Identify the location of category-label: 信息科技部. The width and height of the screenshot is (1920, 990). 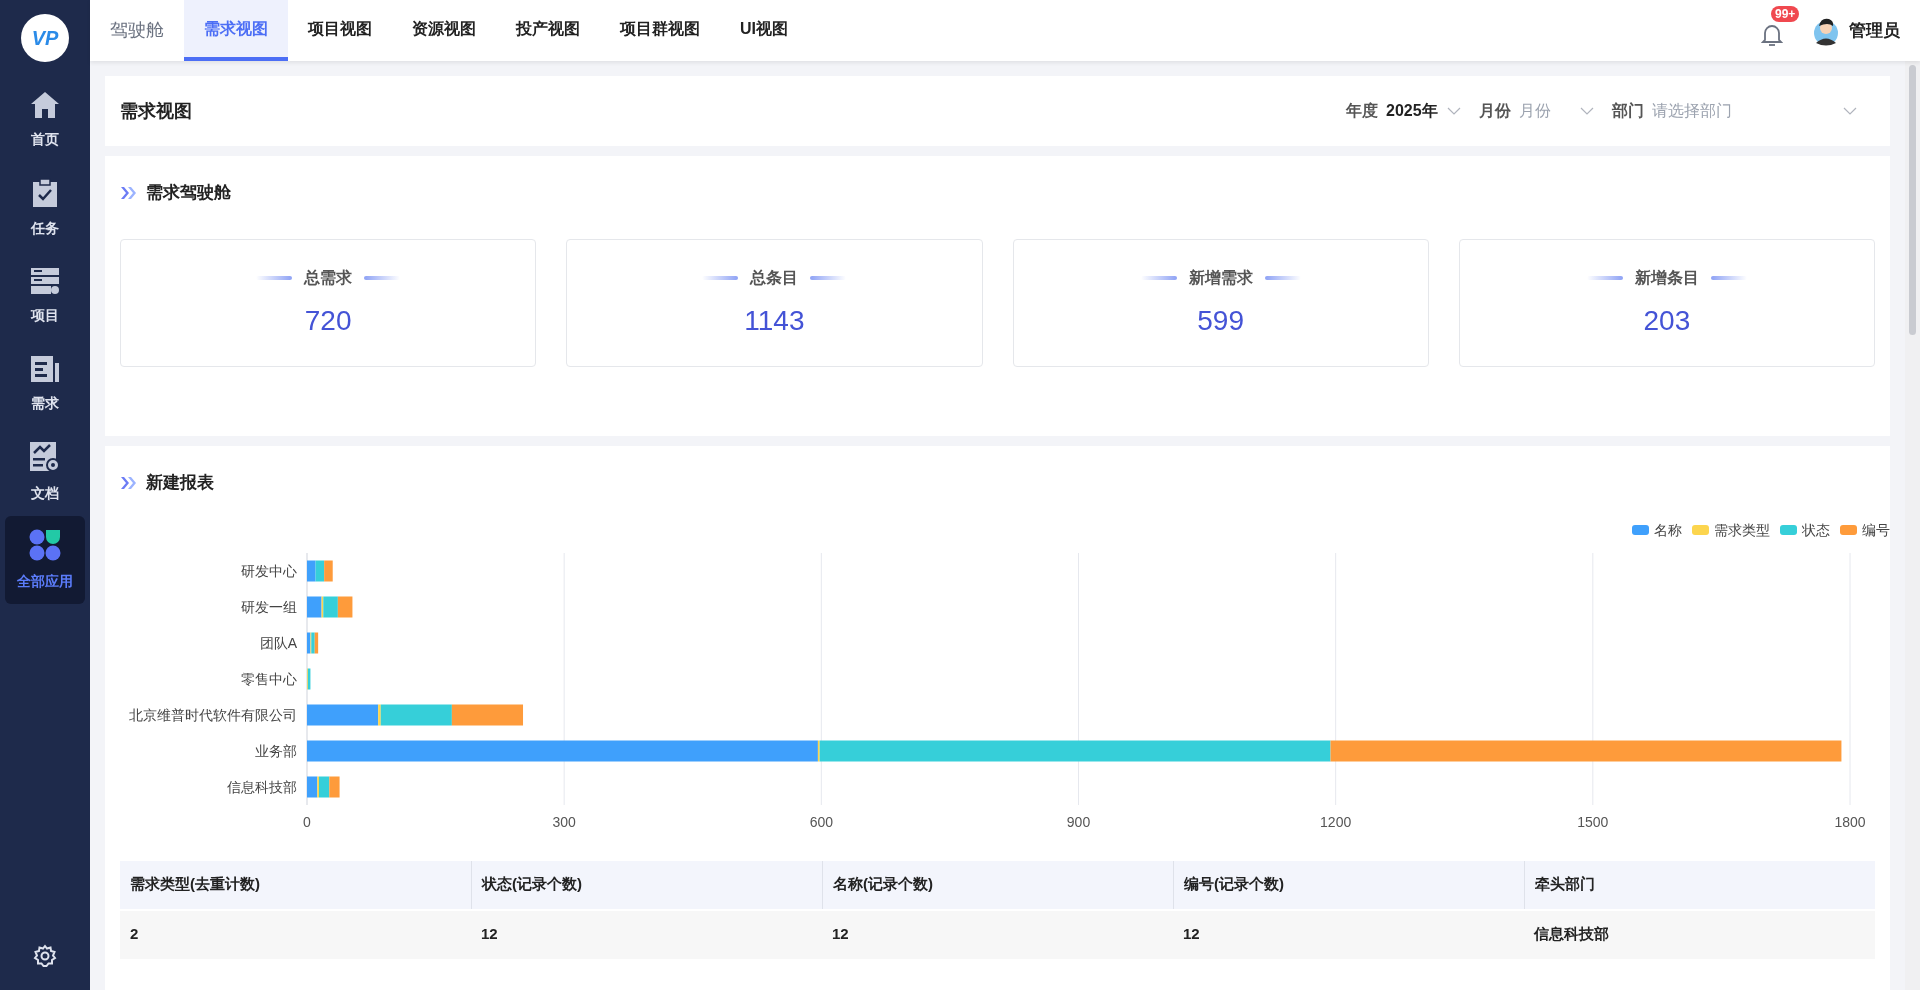
(262, 786).